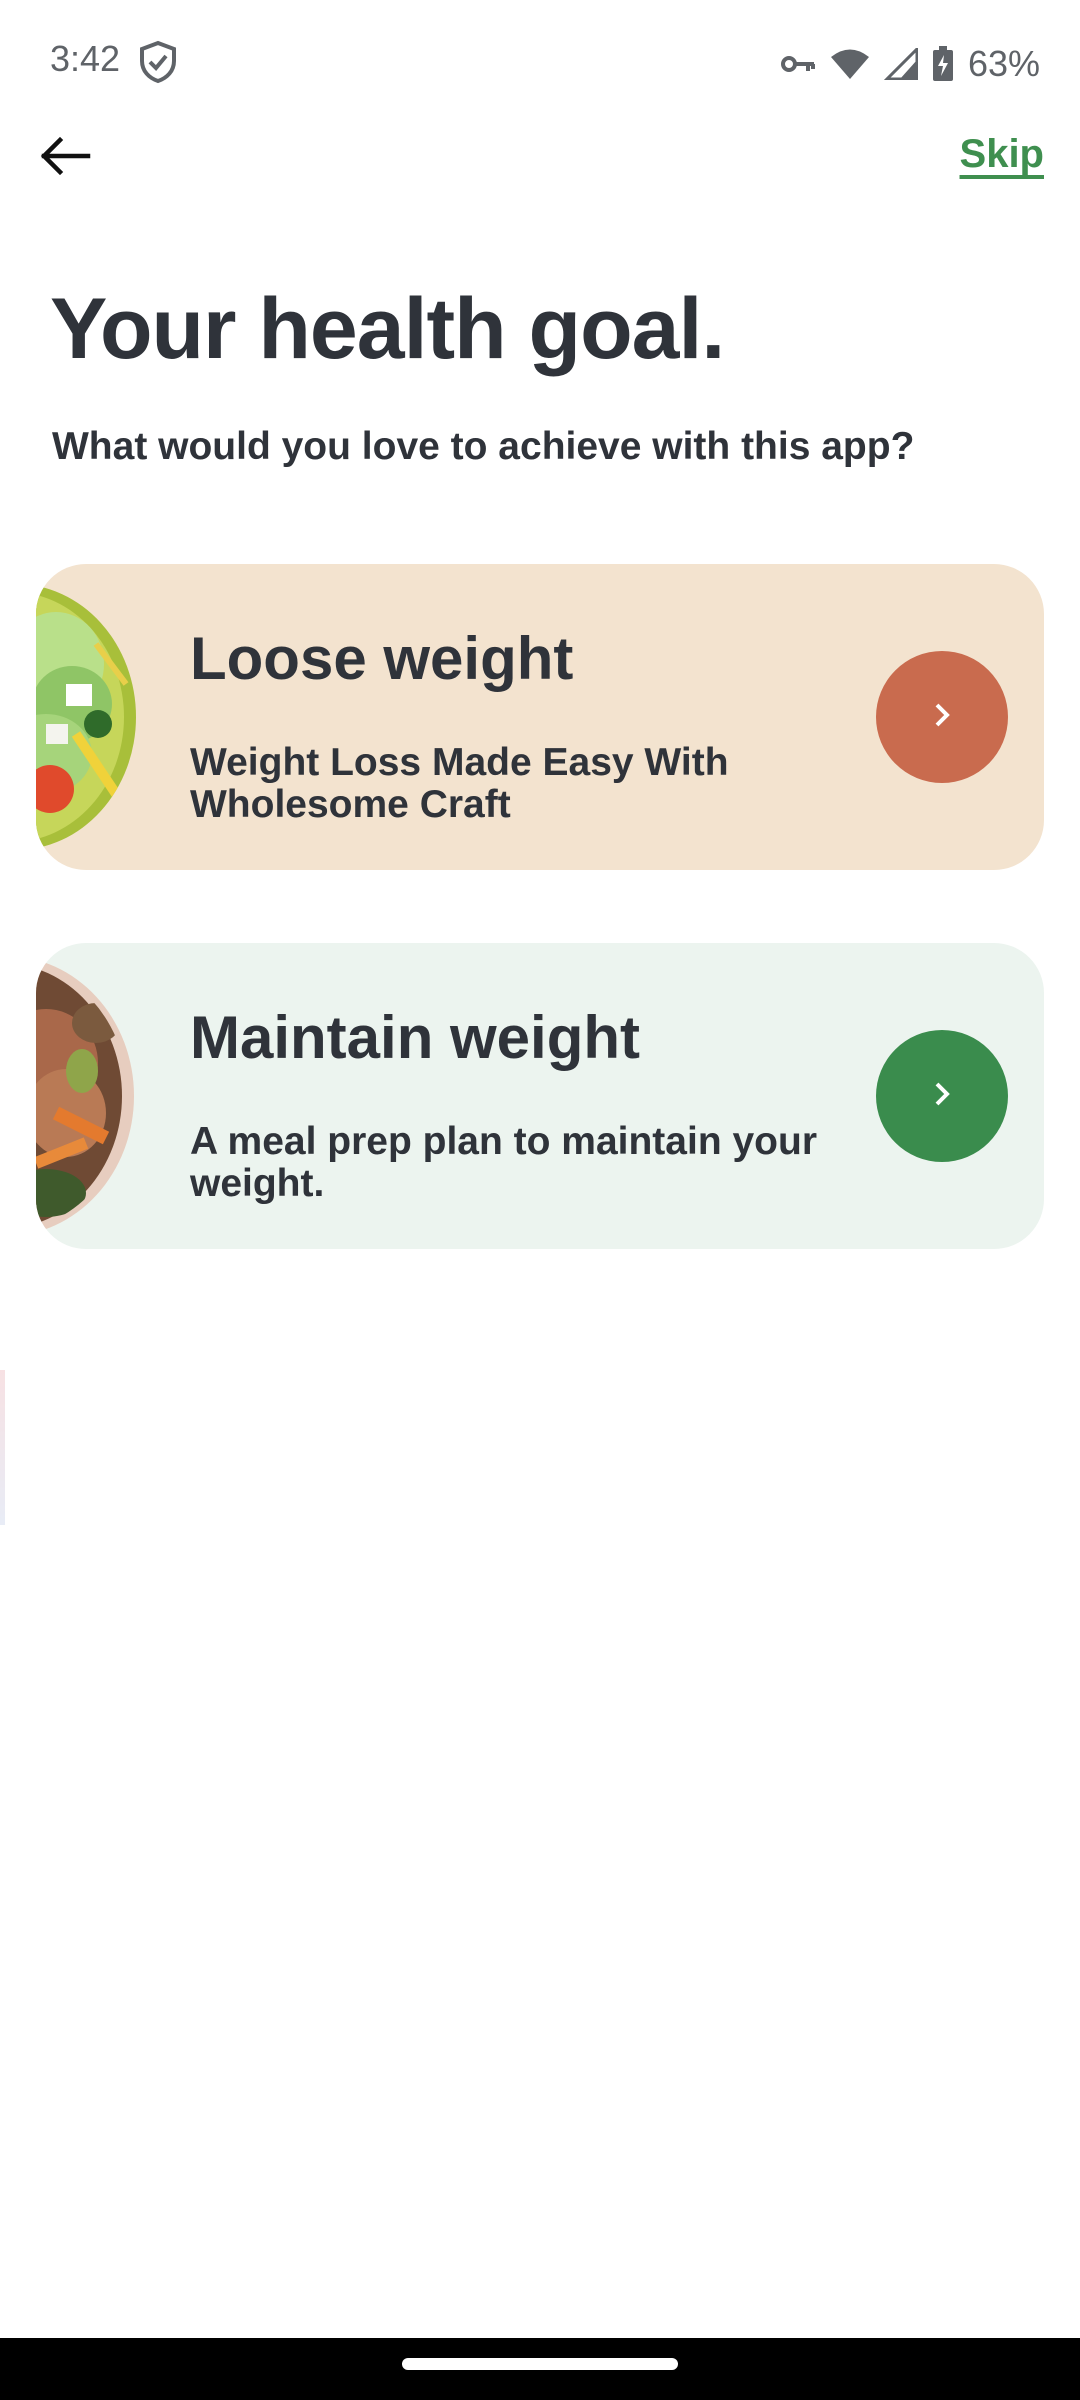  Describe the element at coordinates (850, 64) in the screenshot. I see `wifi-icon` at that location.